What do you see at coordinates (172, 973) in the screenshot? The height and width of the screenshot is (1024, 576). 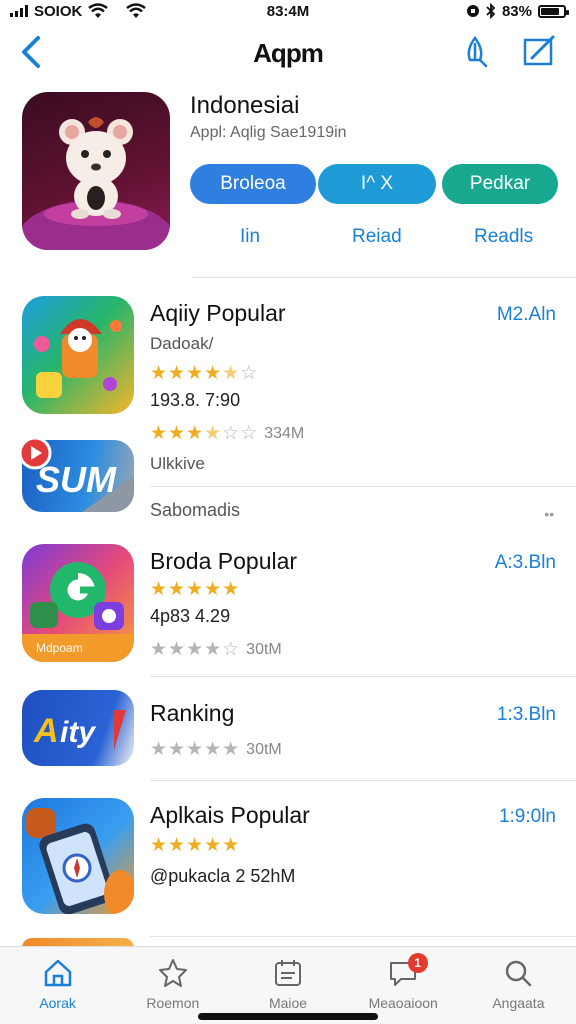 I see `star-icon` at bounding box center [172, 973].